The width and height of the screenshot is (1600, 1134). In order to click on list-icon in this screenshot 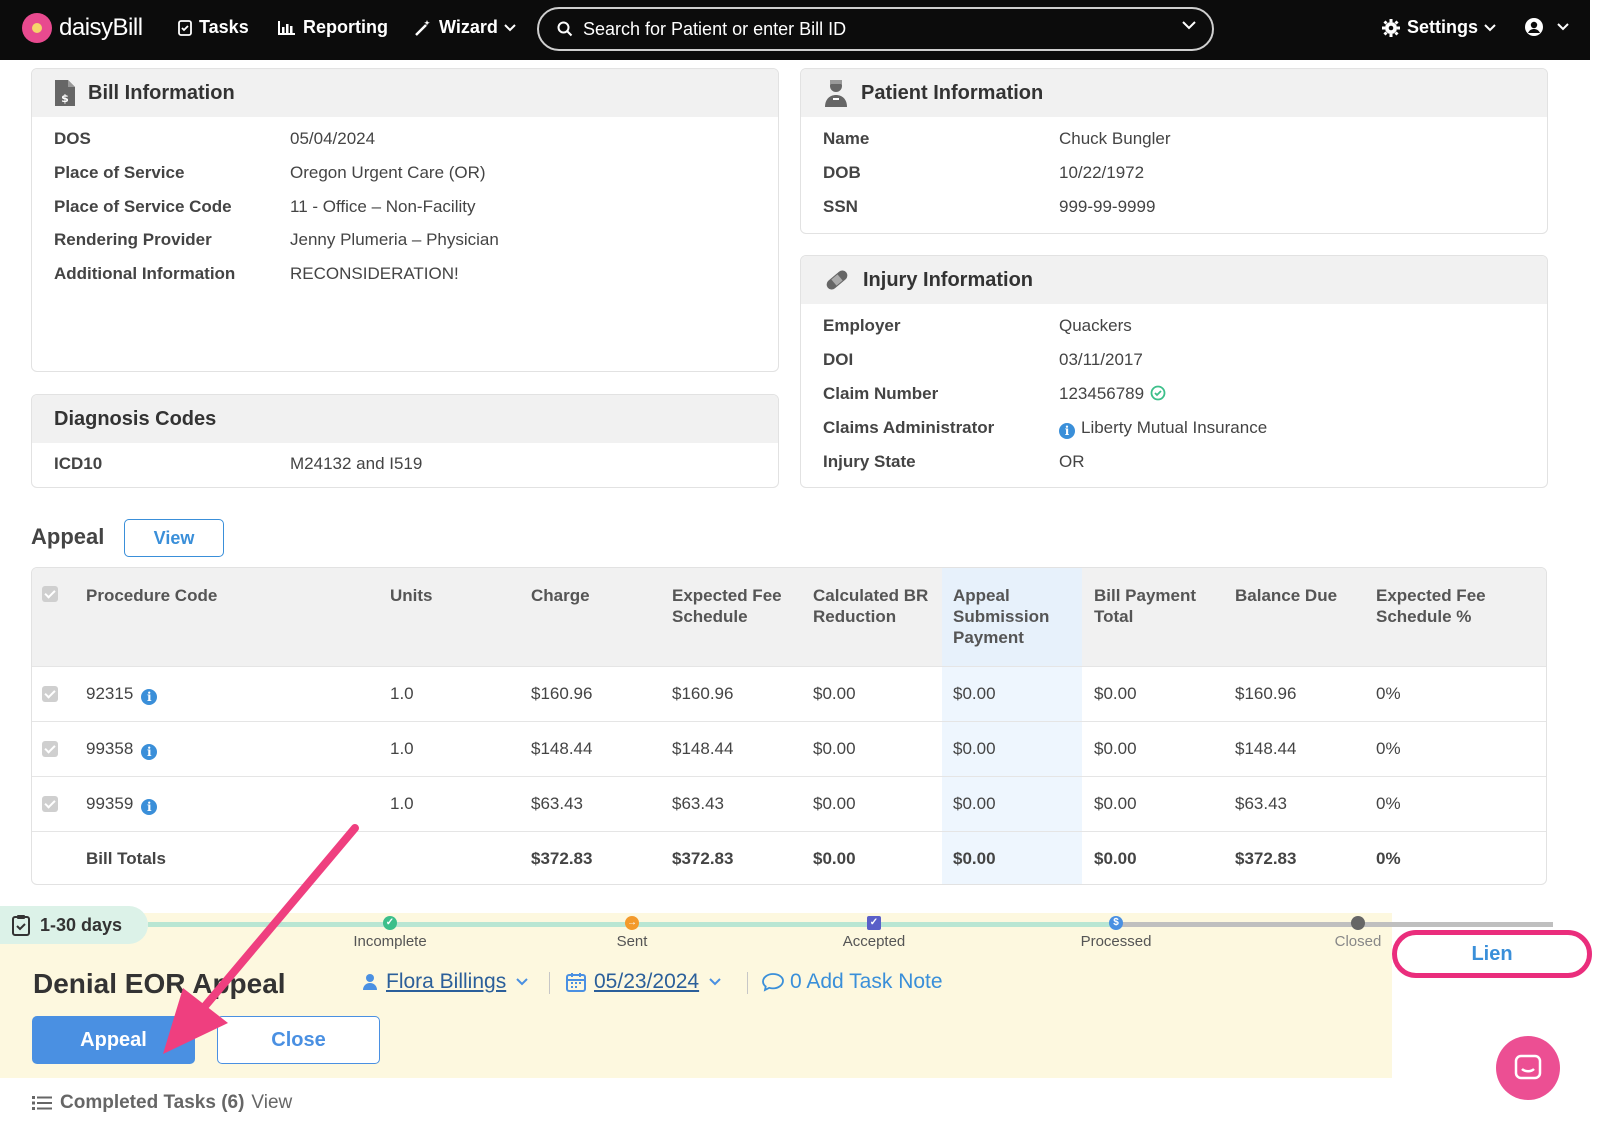, I will do `click(42, 1103)`.